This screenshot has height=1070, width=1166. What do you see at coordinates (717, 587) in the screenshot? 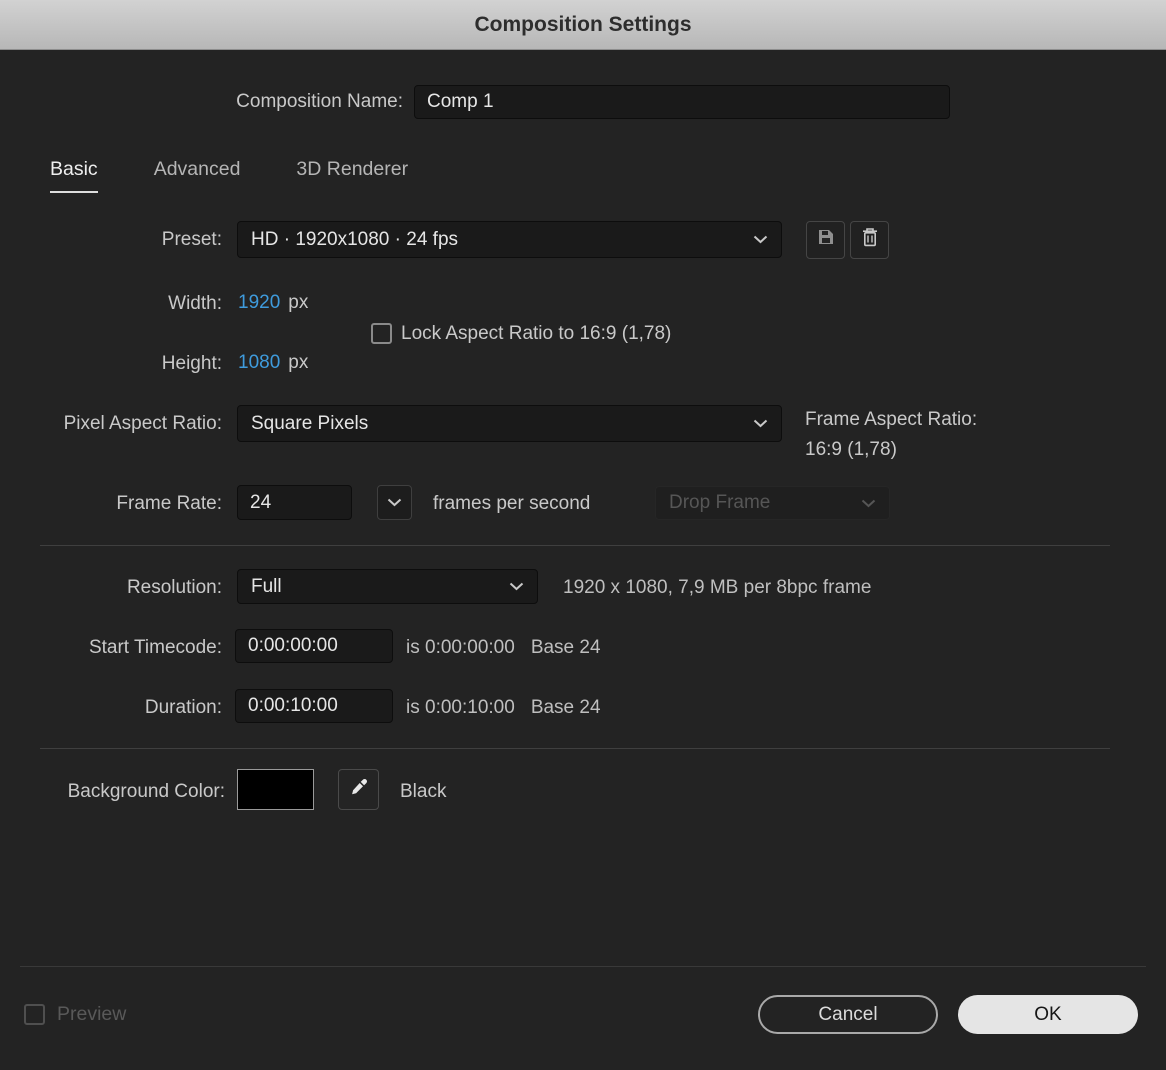
I see `resolution-info: 1920 x 1080, 7,9 MB per 8bpc frame` at bounding box center [717, 587].